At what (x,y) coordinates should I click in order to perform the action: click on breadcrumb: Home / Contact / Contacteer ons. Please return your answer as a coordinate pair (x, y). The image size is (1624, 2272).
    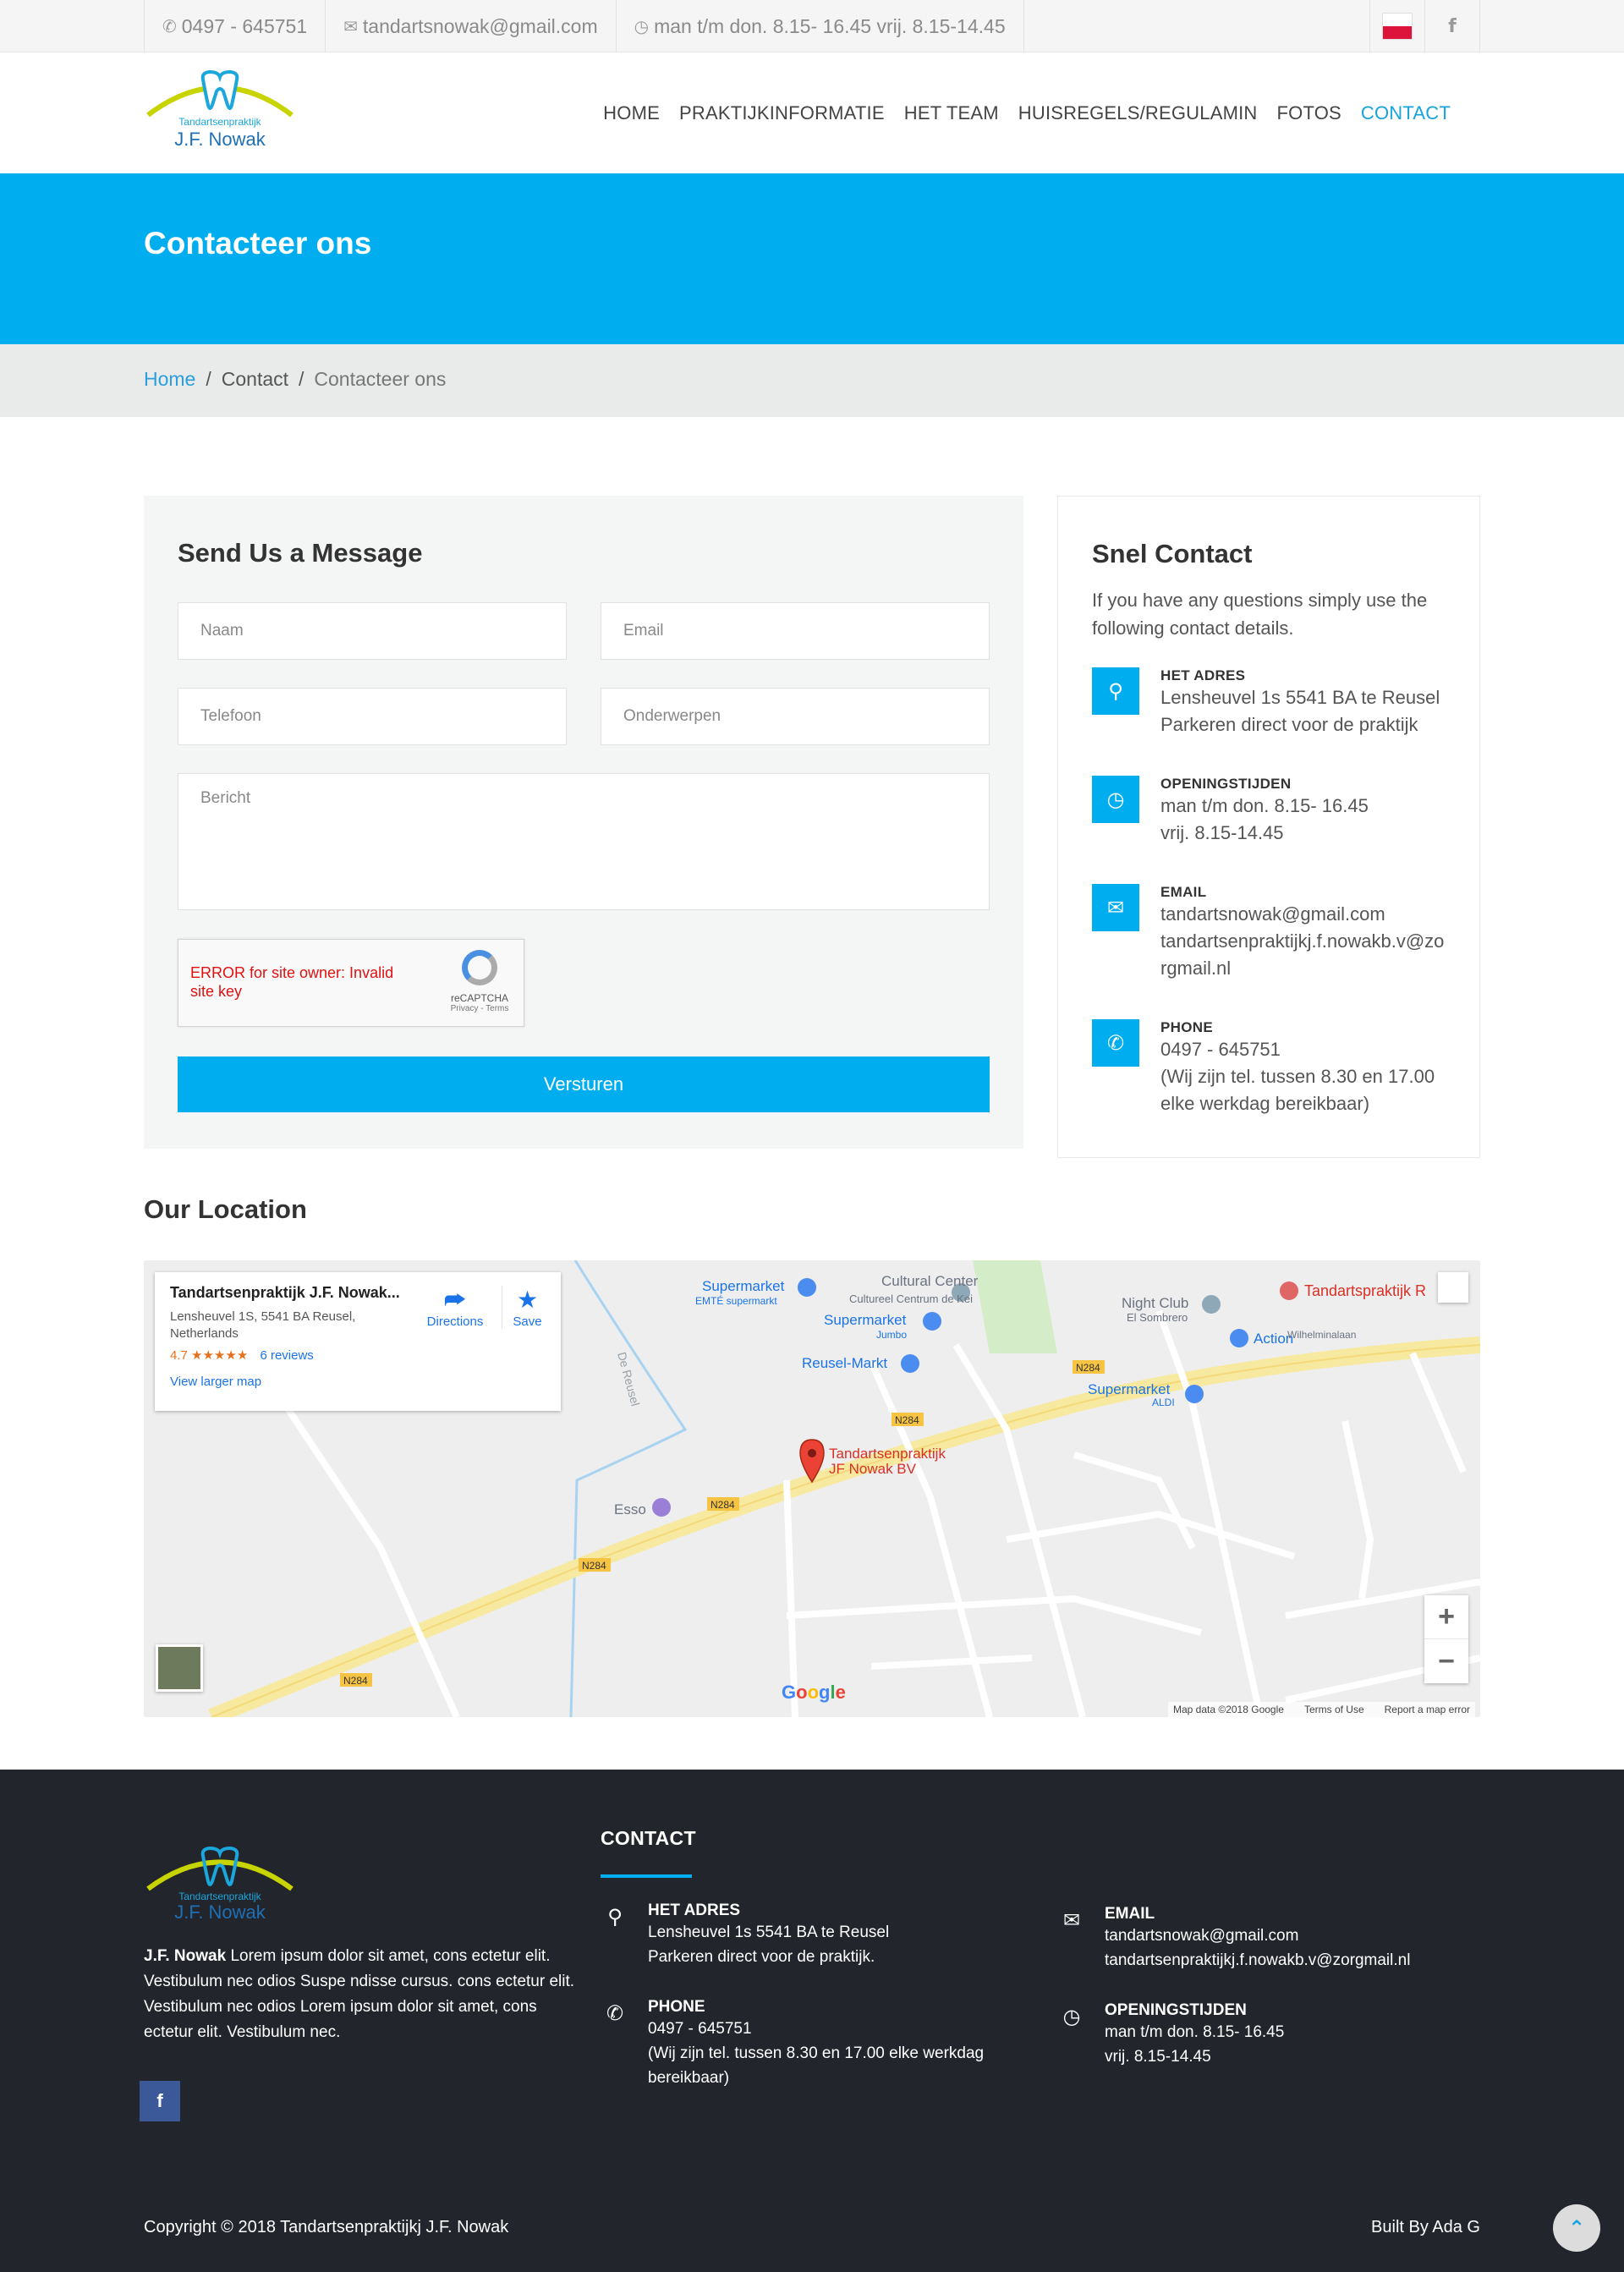
    Looking at the image, I should click on (812, 380).